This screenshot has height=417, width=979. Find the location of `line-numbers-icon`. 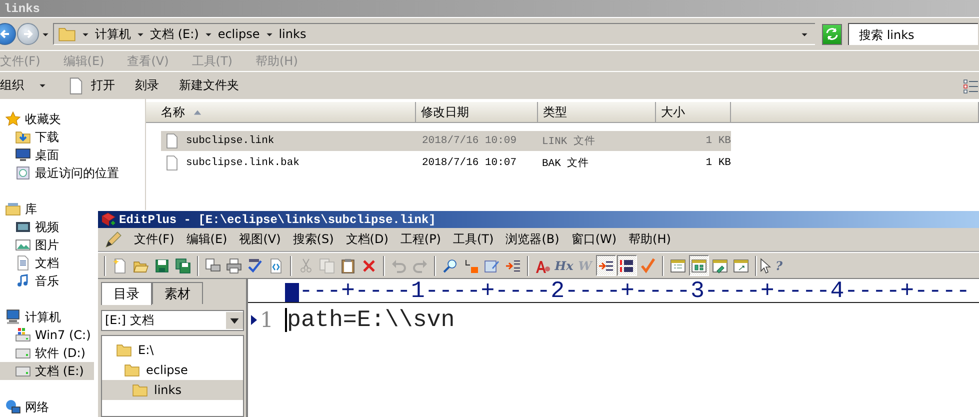

line-numbers-icon is located at coordinates (627, 266).